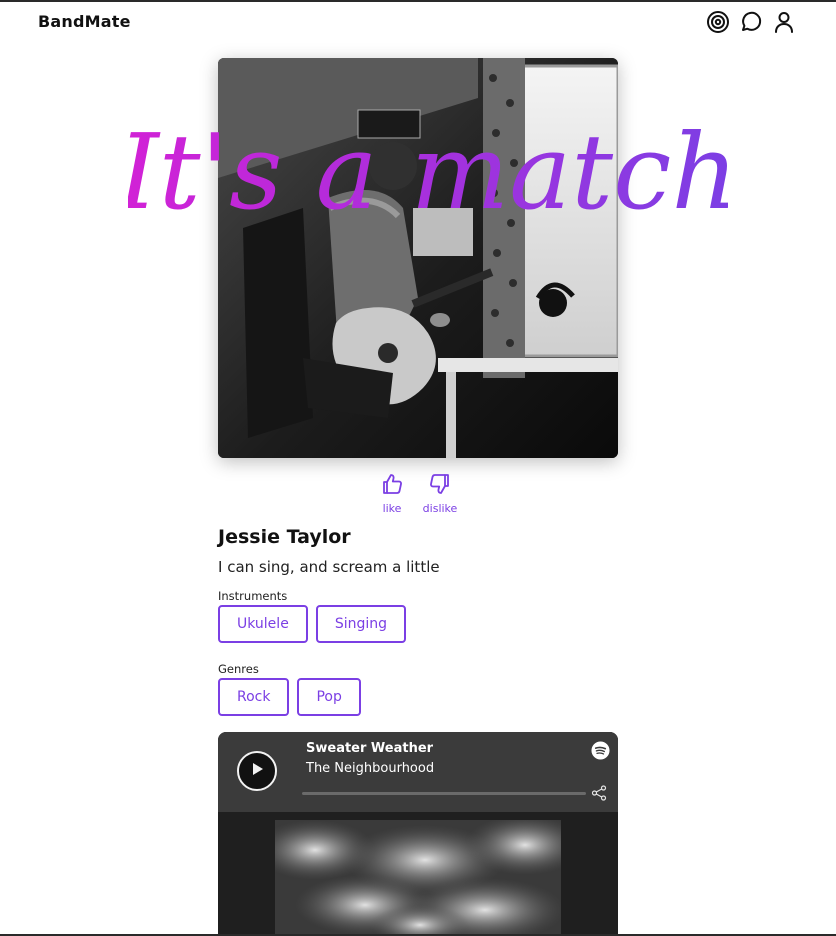  I want to click on track-artist: The Neighbourhood, so click(370, 768).